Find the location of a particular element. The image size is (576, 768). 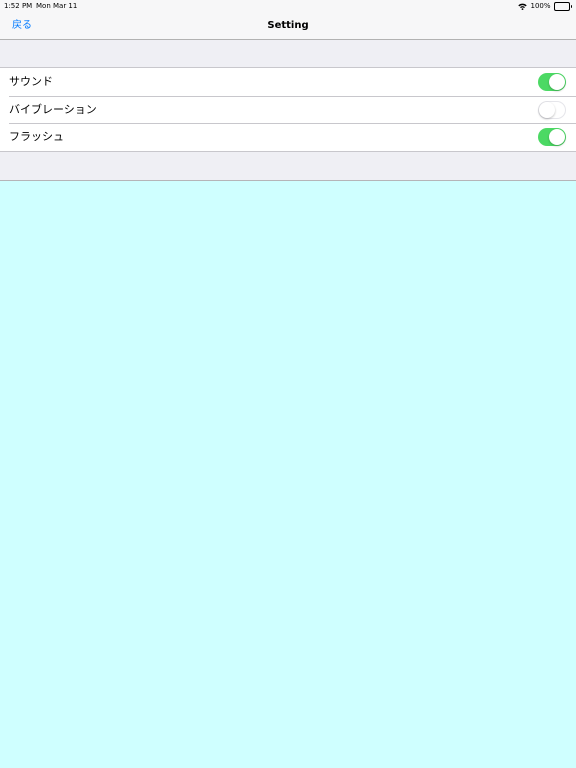

wifi-icon is located at coordinates (523, 6).